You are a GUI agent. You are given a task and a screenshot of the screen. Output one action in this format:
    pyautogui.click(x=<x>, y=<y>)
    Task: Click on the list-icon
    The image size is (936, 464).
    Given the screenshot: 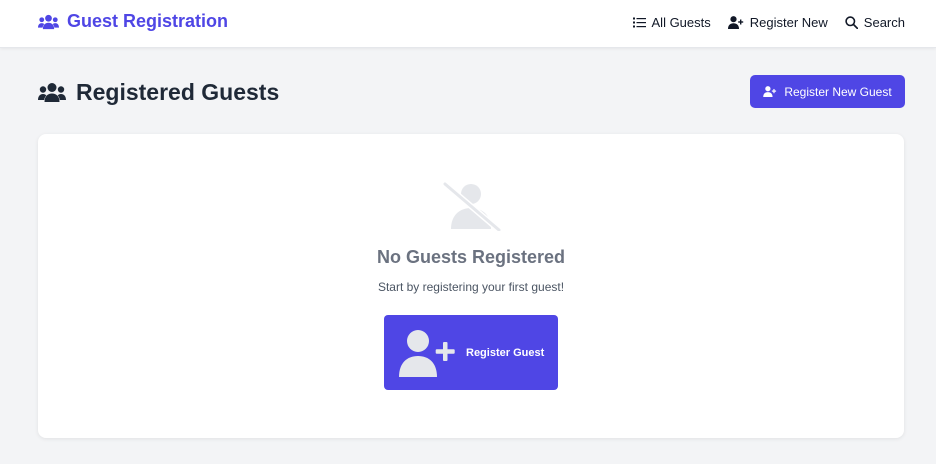 What is the action you would take?
    pyautogui.click(x=639, y=22)
    